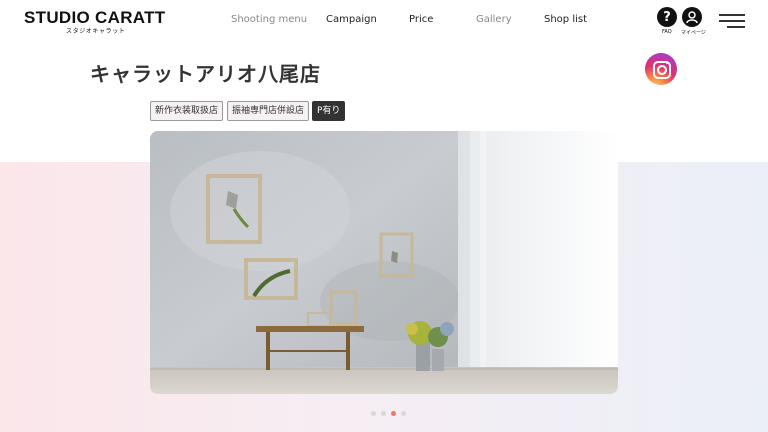 This screenshot has height=432, width=768. What do you see at coordinates (732, 21) in the screenshot?
I see `hamburger-menu-icon` at bounding box center [732, 21].